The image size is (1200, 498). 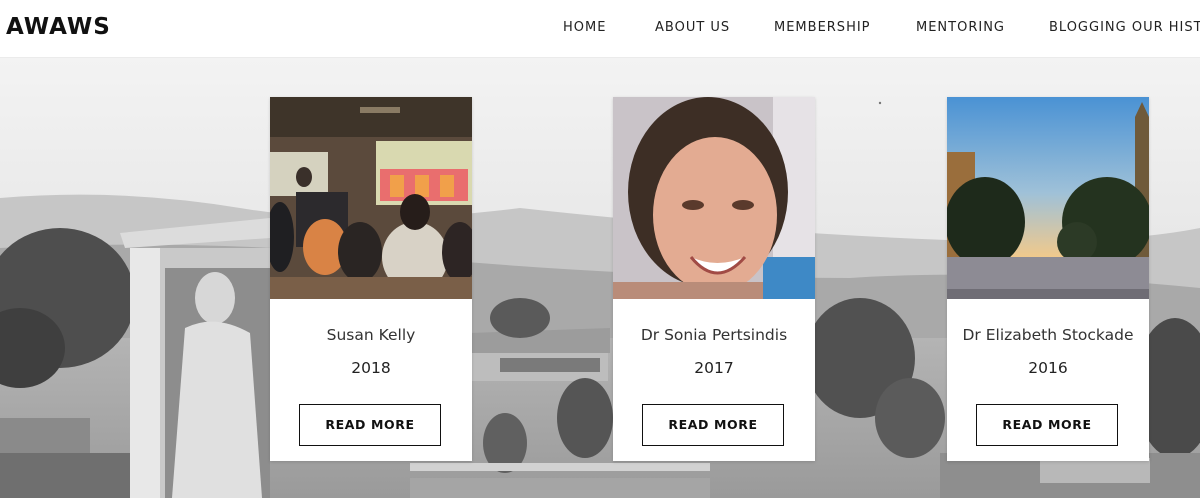 What do you see at coordinates (371, 335) in the screenshot?
I see `card-name: Susan Kelly` at bounding box center [371, 335].